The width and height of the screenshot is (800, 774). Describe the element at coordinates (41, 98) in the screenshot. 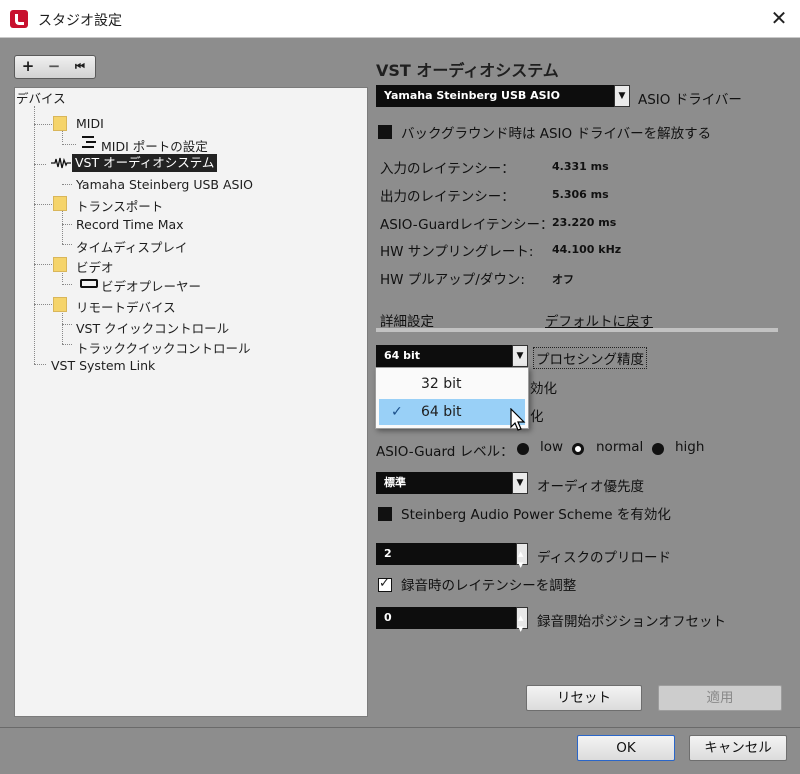

I see `tree-header: デバイス` at that location.